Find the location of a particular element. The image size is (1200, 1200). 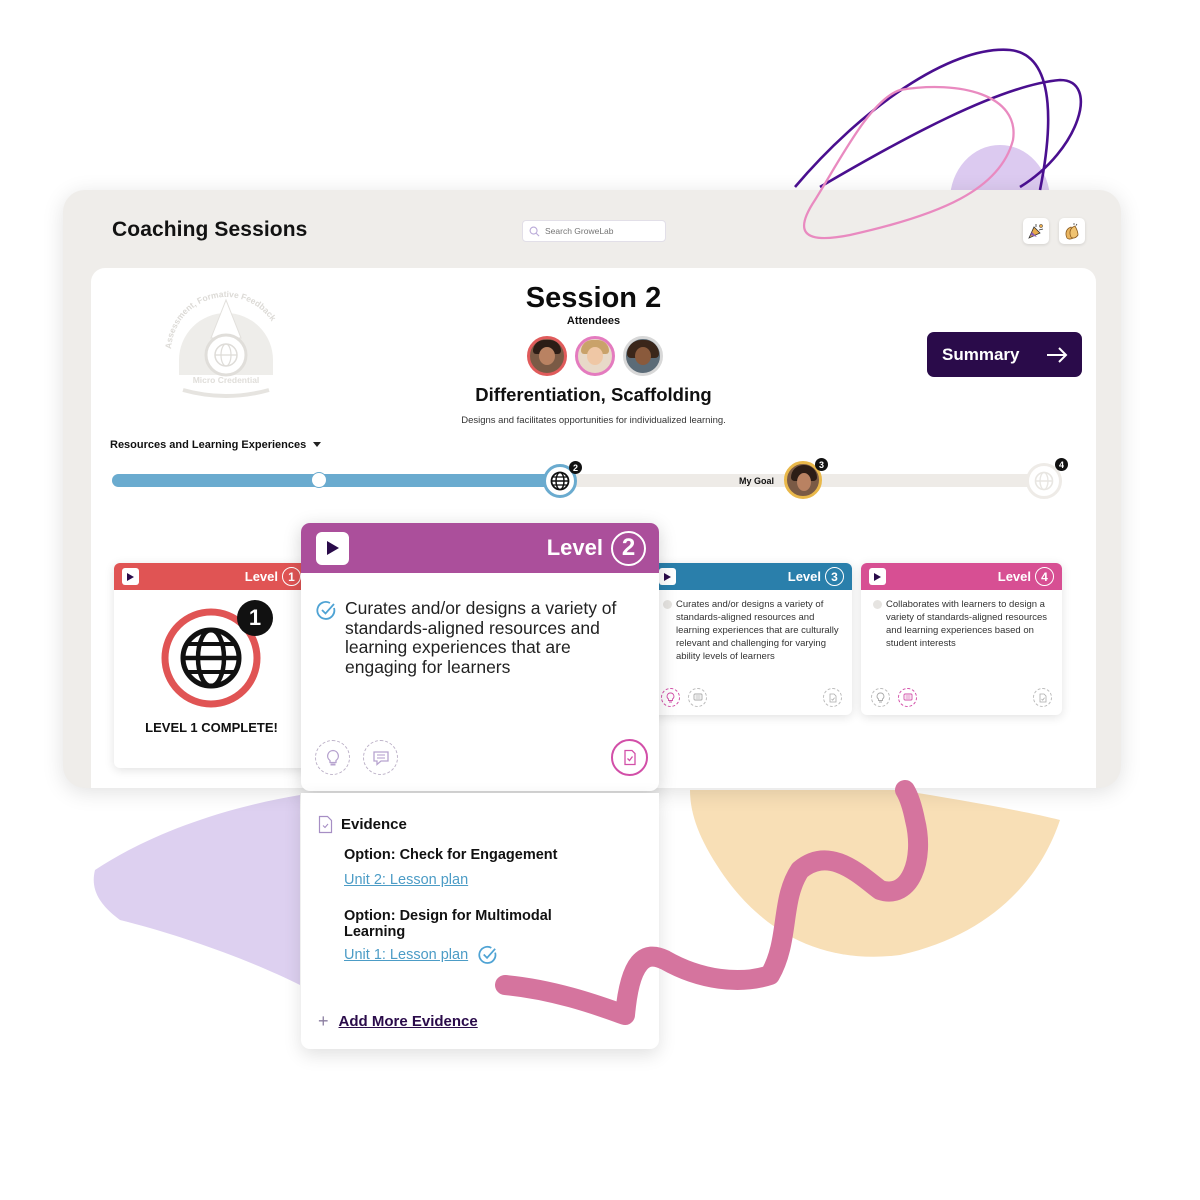

level-3-header: Level 3 is located at coordinates (751, 576).